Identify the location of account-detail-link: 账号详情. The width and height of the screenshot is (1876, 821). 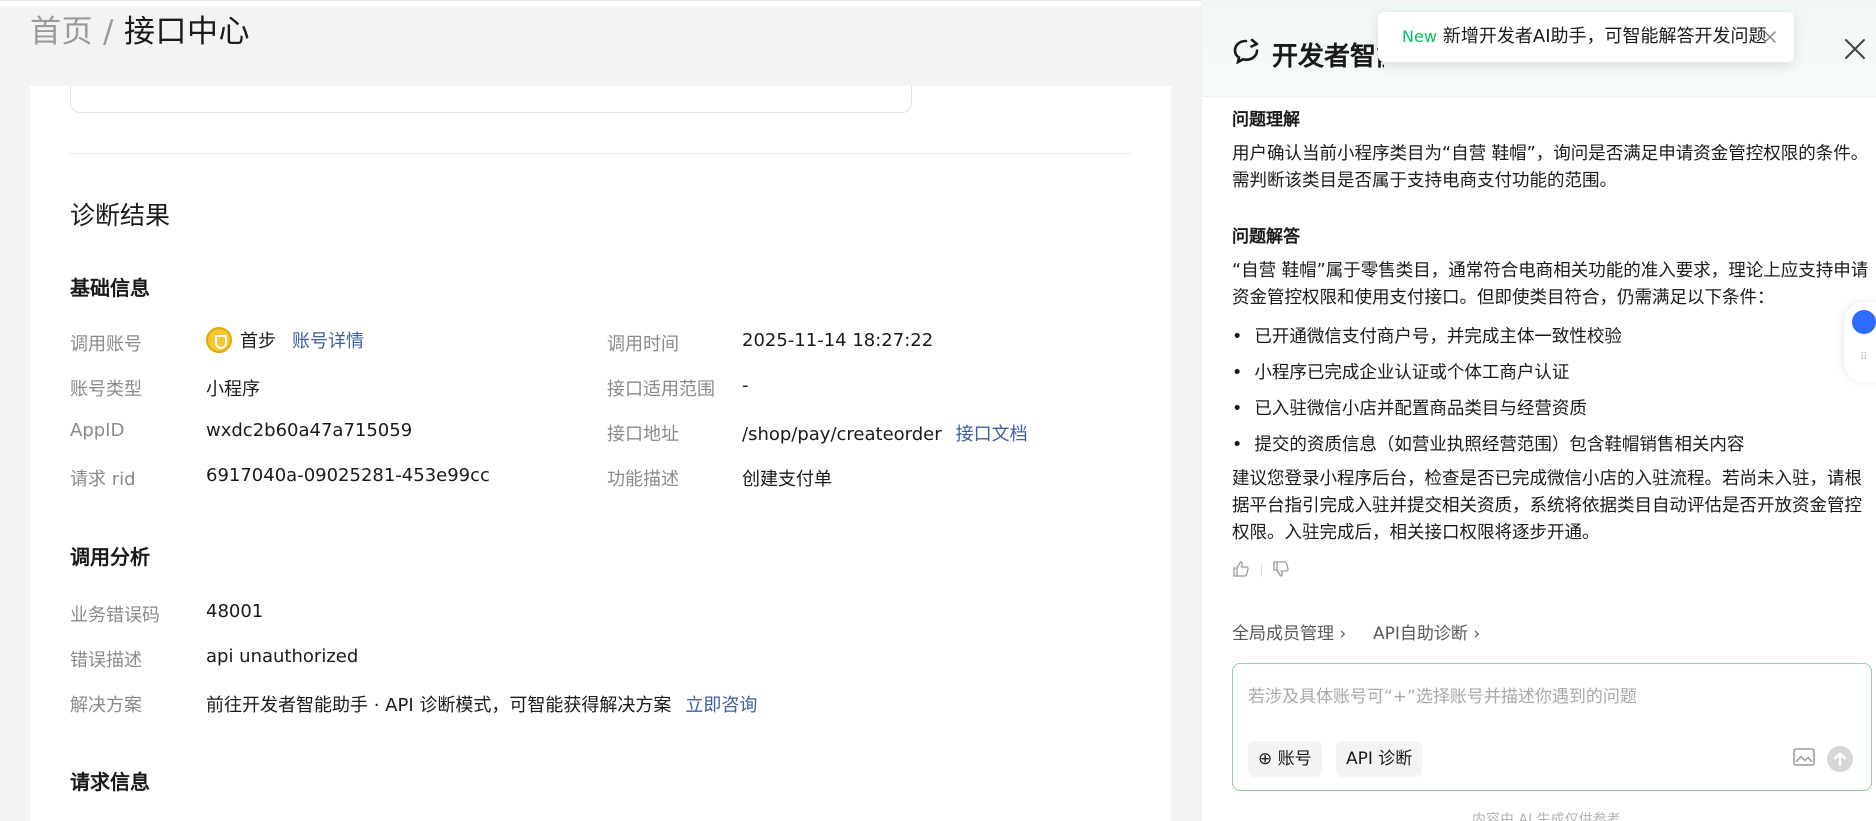
(328, 341).